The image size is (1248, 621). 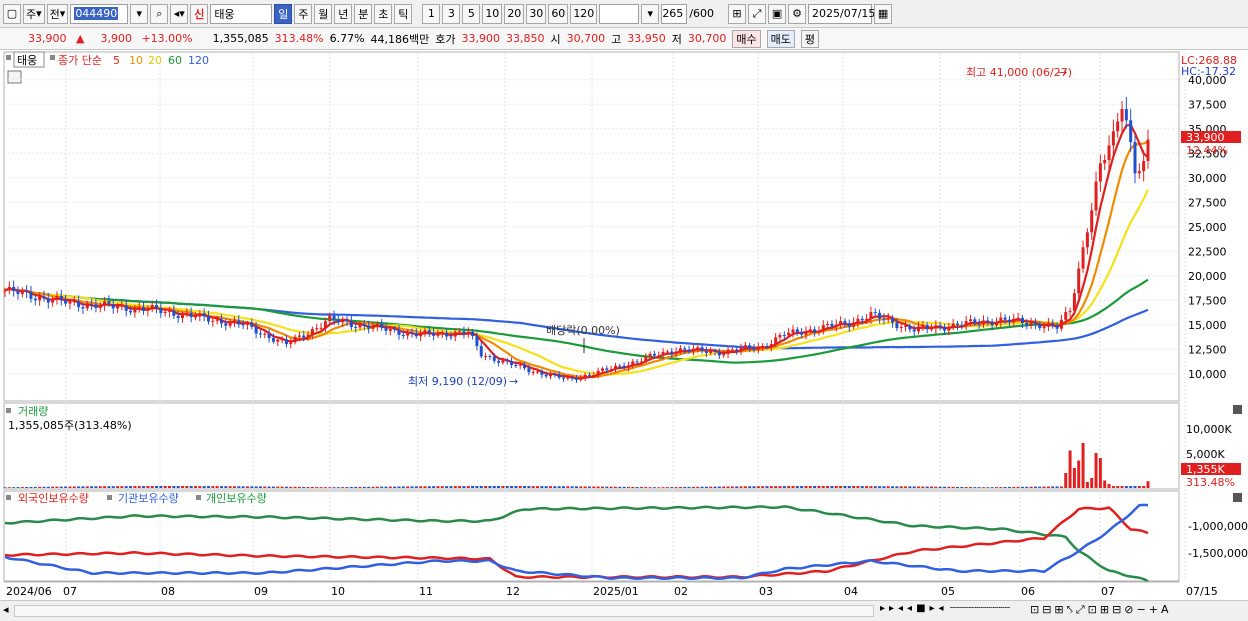 What do you see at coordinates (650, 13) in the screenshot?
I see `interval-dropdown-icon: ▾` at bounding box center [650, 13].